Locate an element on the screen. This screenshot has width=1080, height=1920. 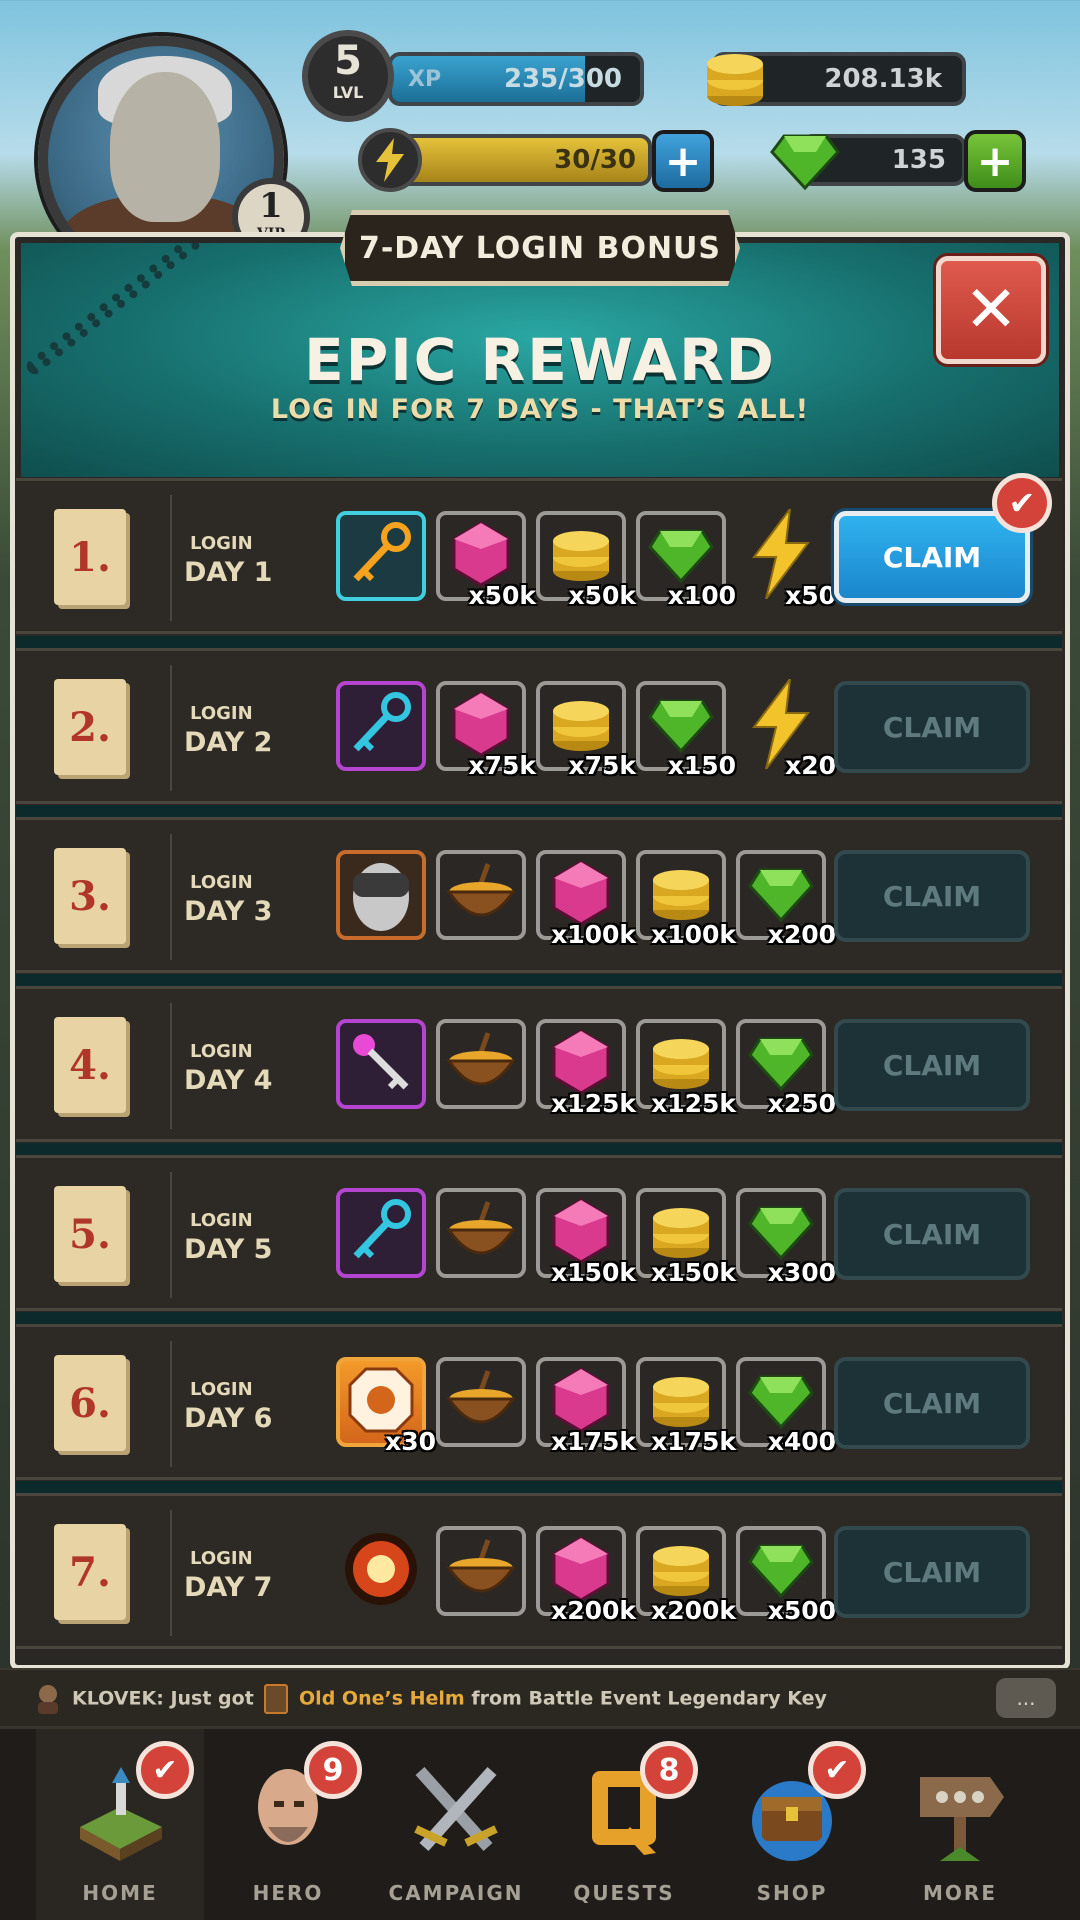
reward-quantity: x150 is located at coordinates (701, 765).